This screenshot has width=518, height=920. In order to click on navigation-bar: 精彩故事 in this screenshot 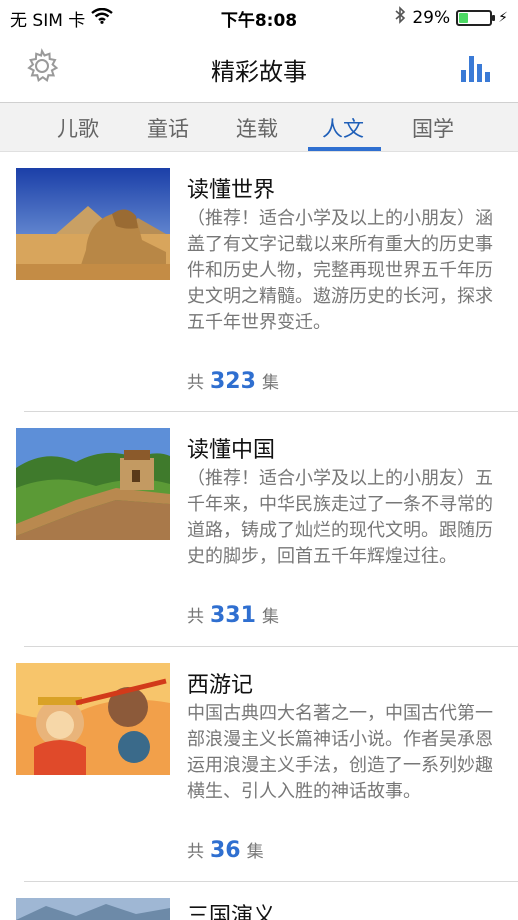, I will do `click(259, 68)`.